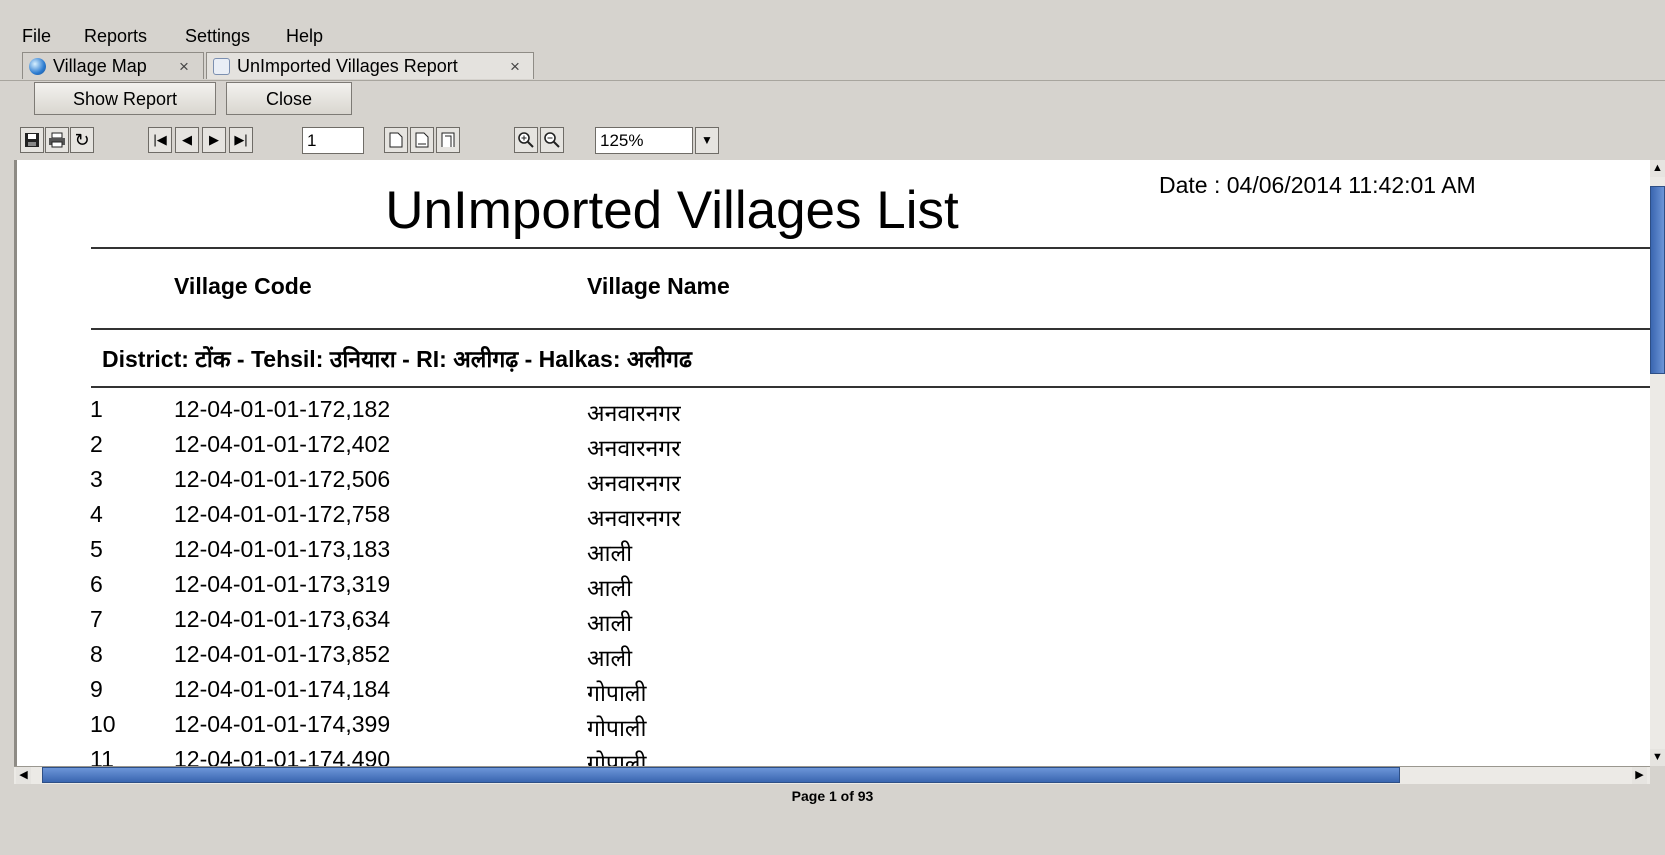  Describe the element at coordinates (817, 413) in the screenshot. I see `table-row: 1 12-04-01-01-172,182 अनवारनगर` at that location.